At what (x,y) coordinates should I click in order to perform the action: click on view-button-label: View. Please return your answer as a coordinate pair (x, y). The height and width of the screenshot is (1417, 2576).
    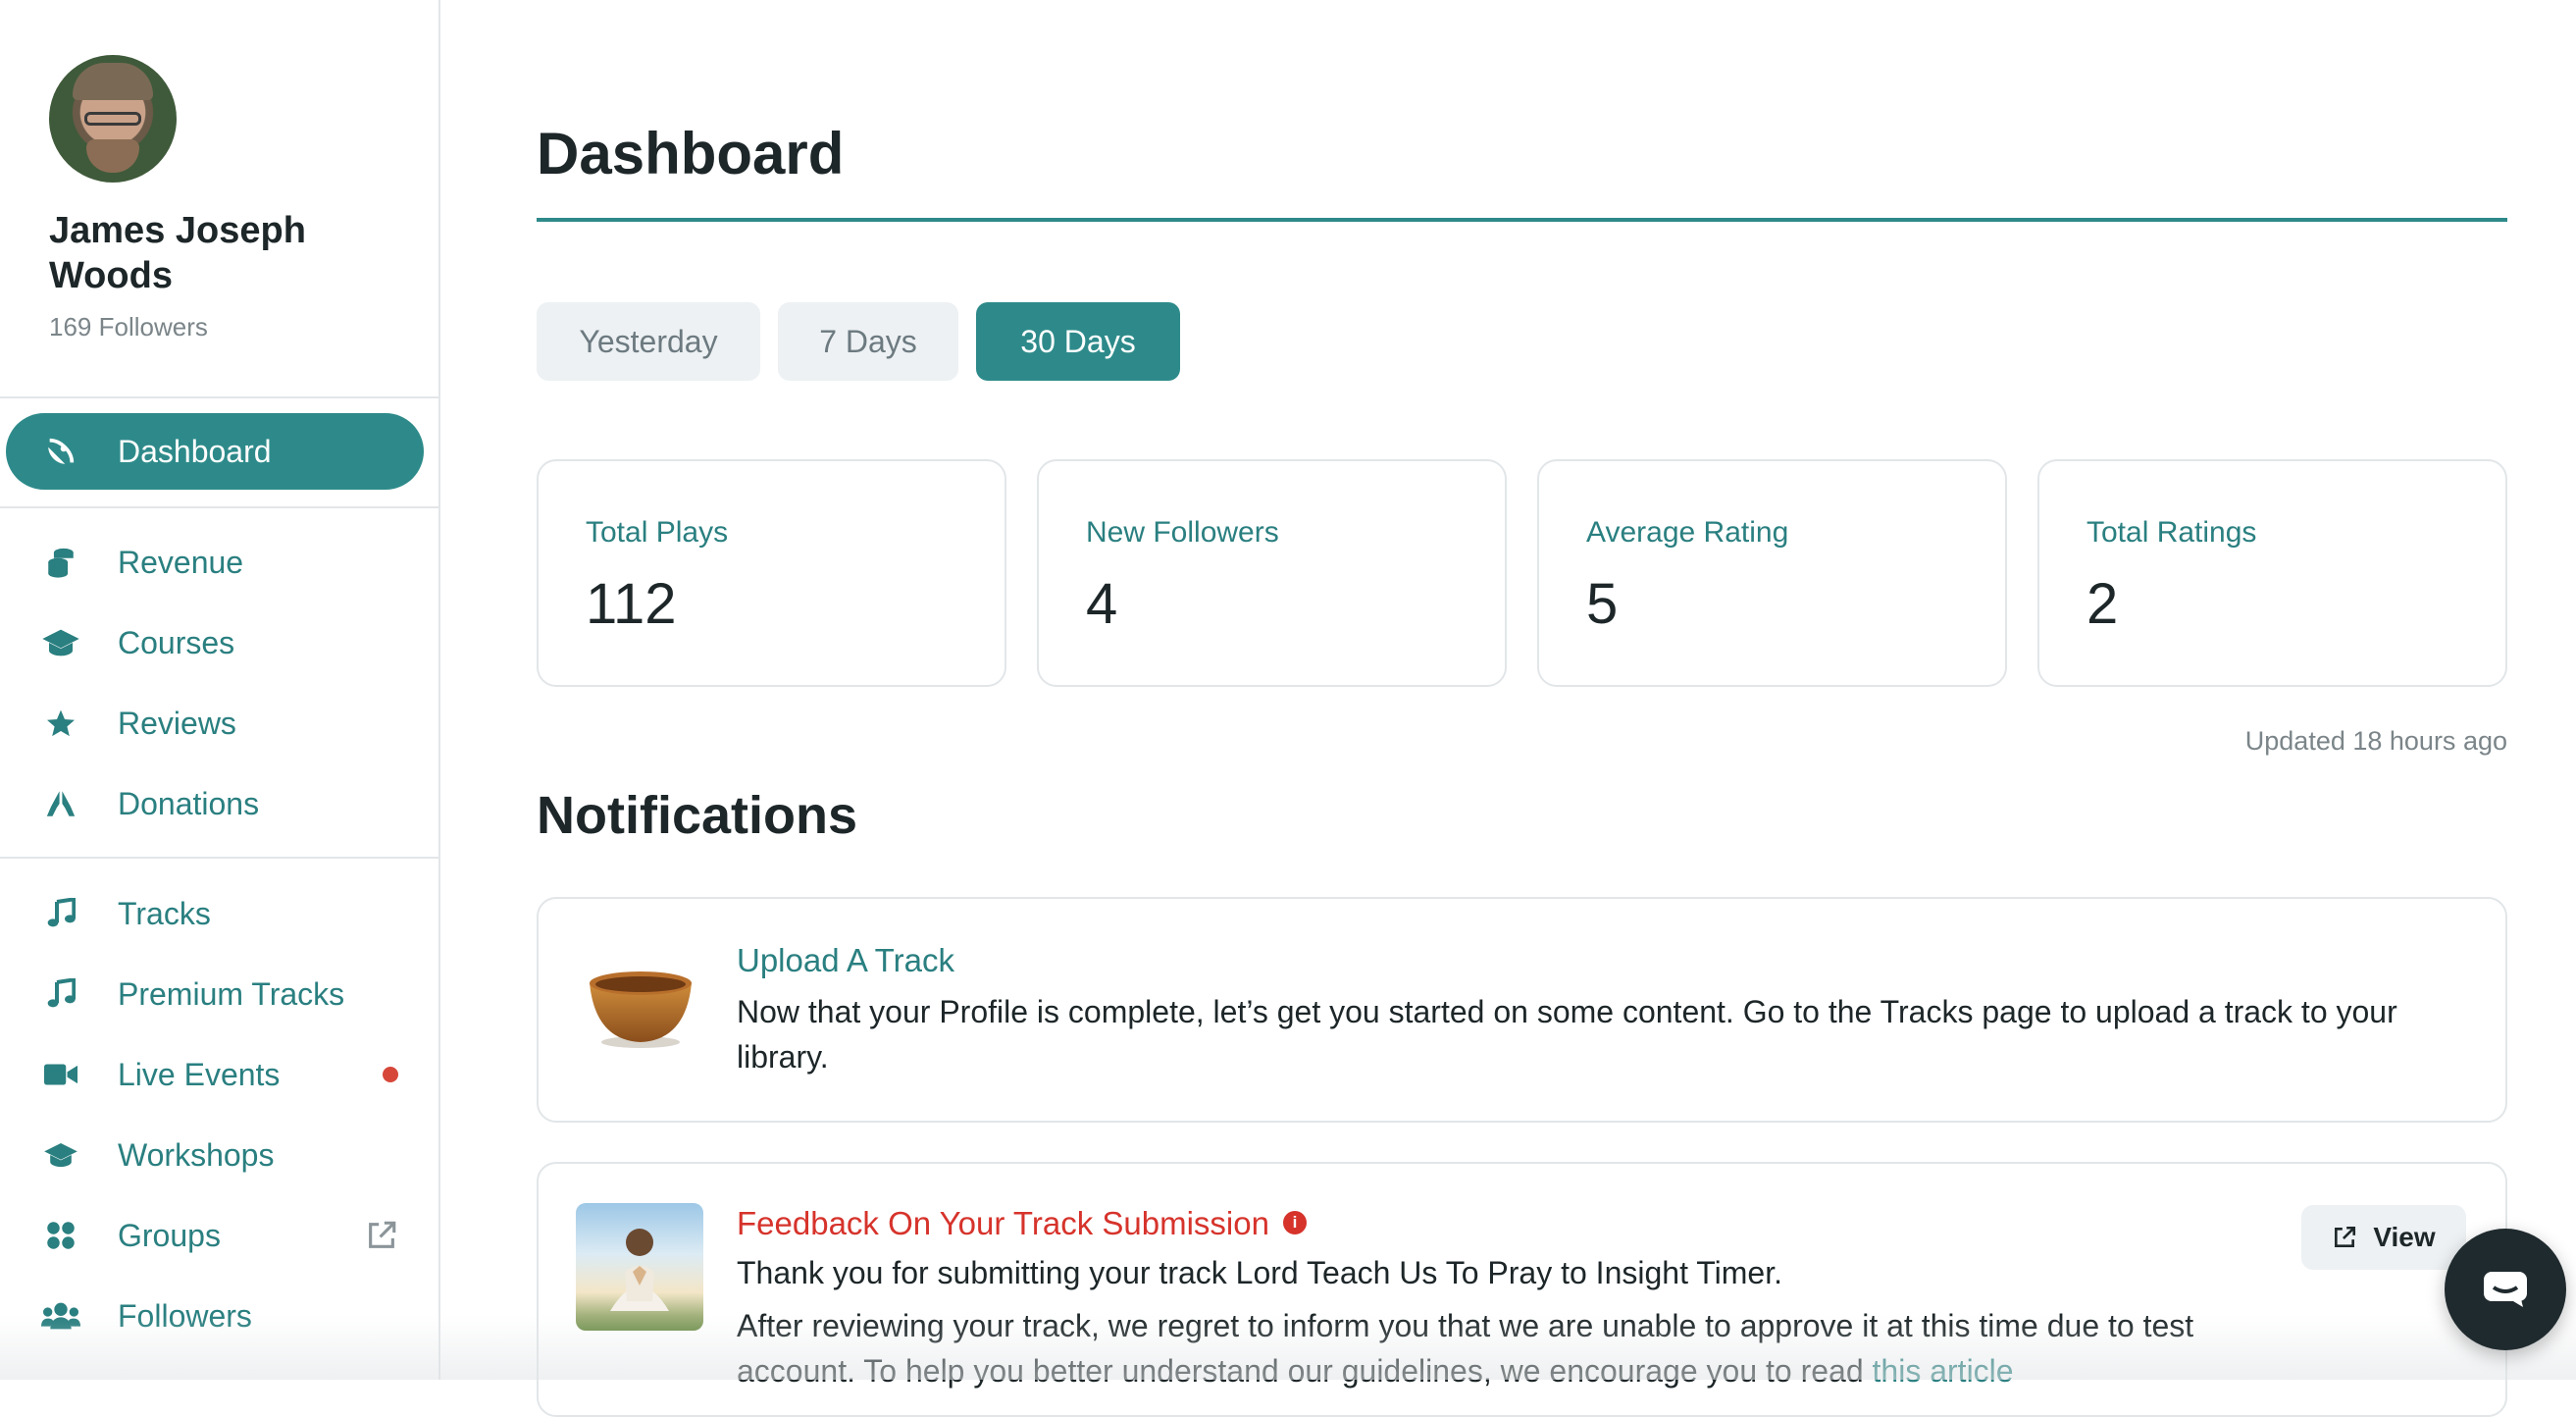
    Looking at the image, I should click on (2404, 1237).